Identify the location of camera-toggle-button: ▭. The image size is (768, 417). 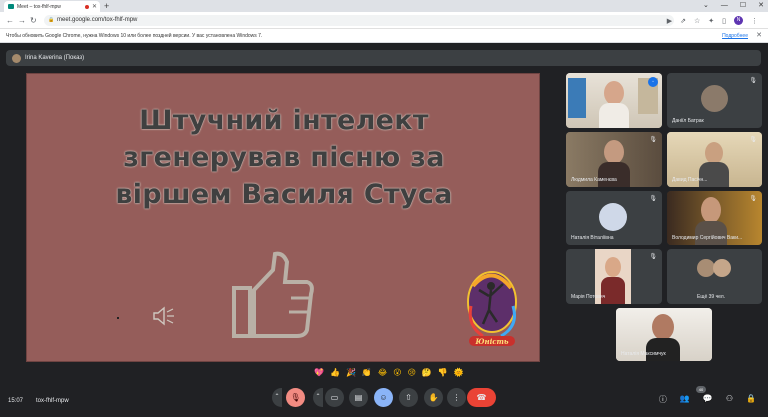
(334, 397).